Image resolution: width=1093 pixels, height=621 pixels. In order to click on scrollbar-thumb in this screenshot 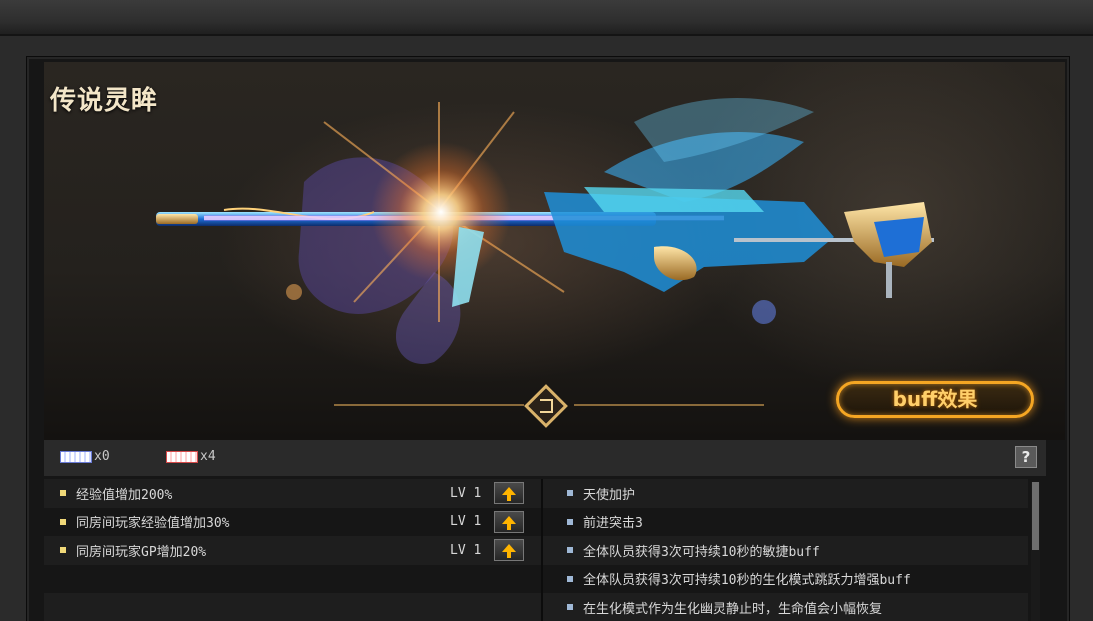, I will do `click(1035, 516)`.